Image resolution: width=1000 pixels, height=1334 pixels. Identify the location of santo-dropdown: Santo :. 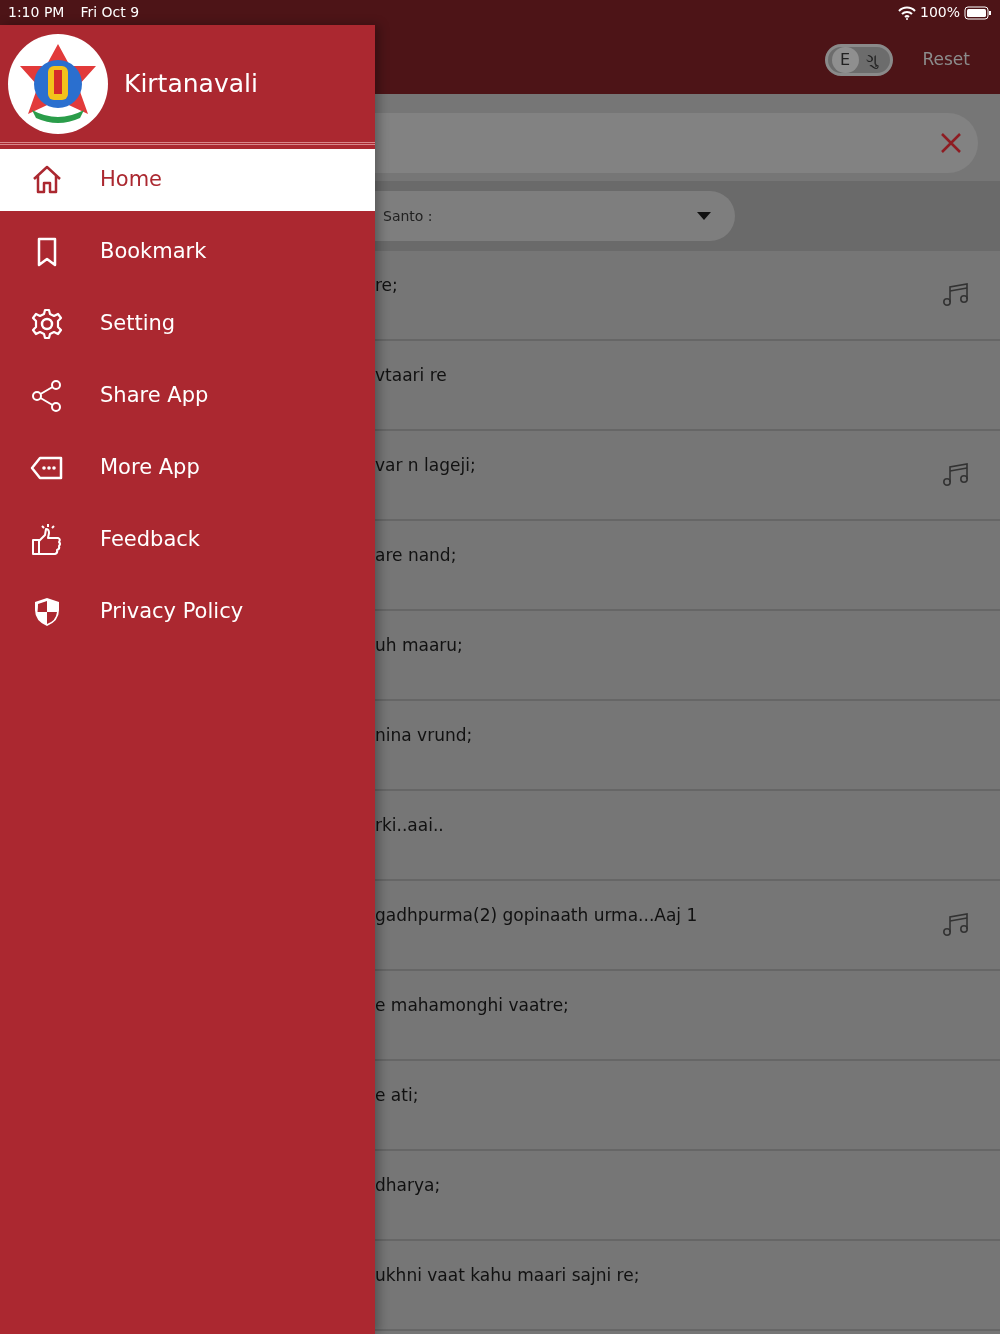
(555, 216).